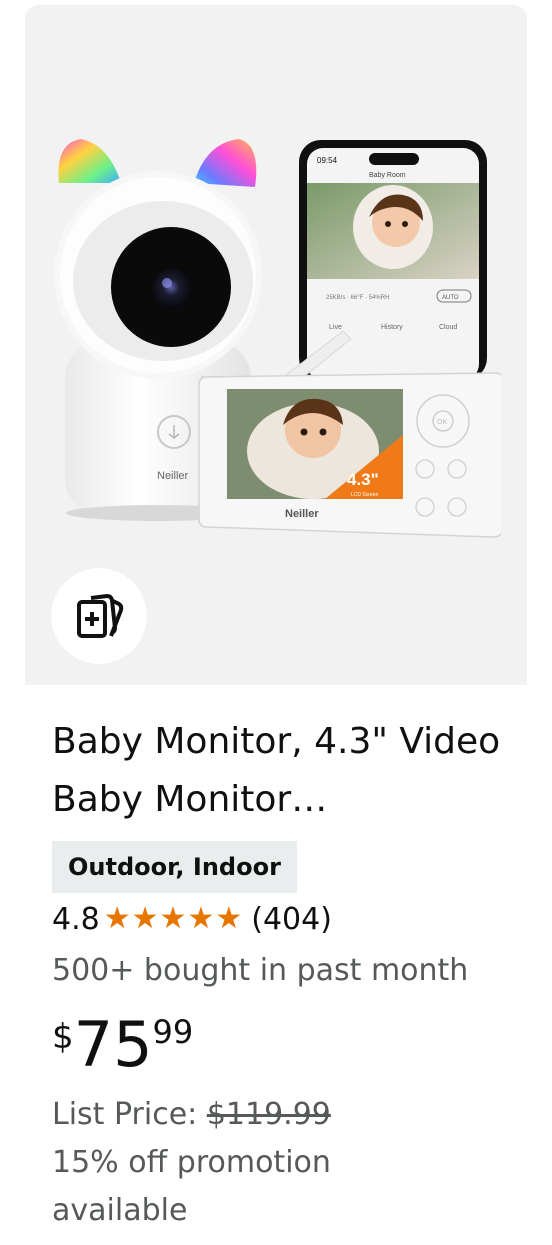 The image size is (552, 1245). I want to click on rating-row: 4.8 ★ ★ ★ ★ ★ (404), so click(287, 919).